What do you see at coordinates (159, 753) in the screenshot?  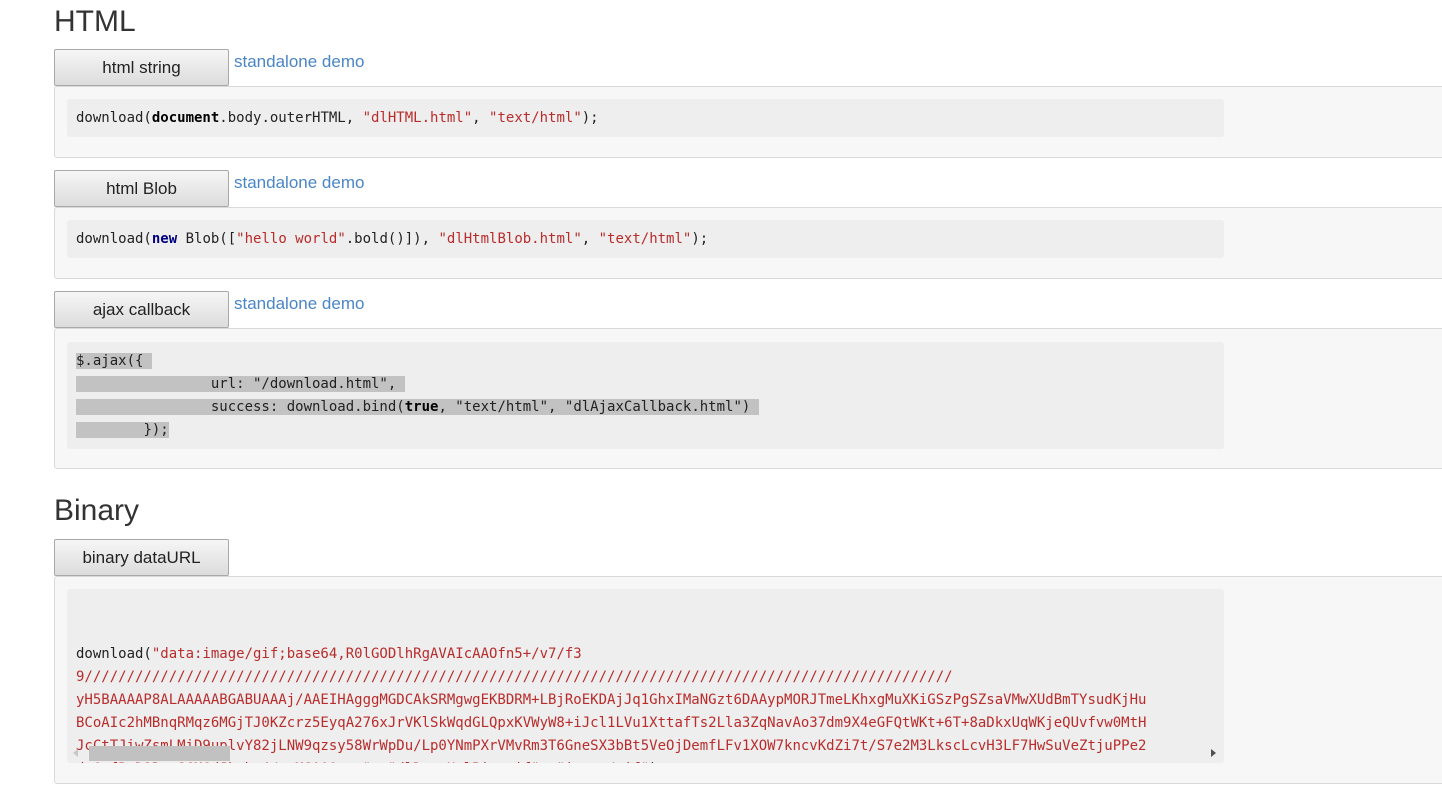 I see `scrollbar-thumb` at bounding box center [159, 753].